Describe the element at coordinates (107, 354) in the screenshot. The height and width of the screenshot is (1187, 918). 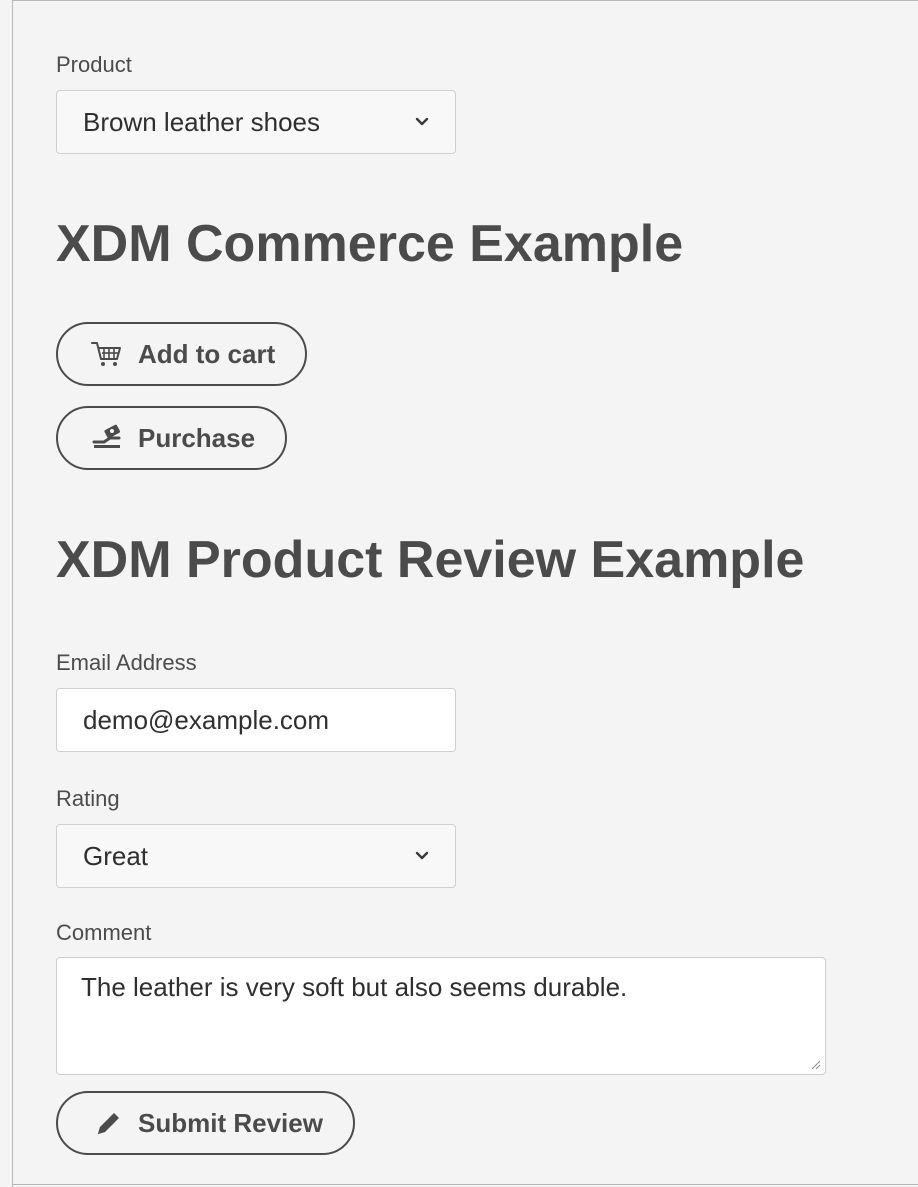
I see `cart-icon` at that location.